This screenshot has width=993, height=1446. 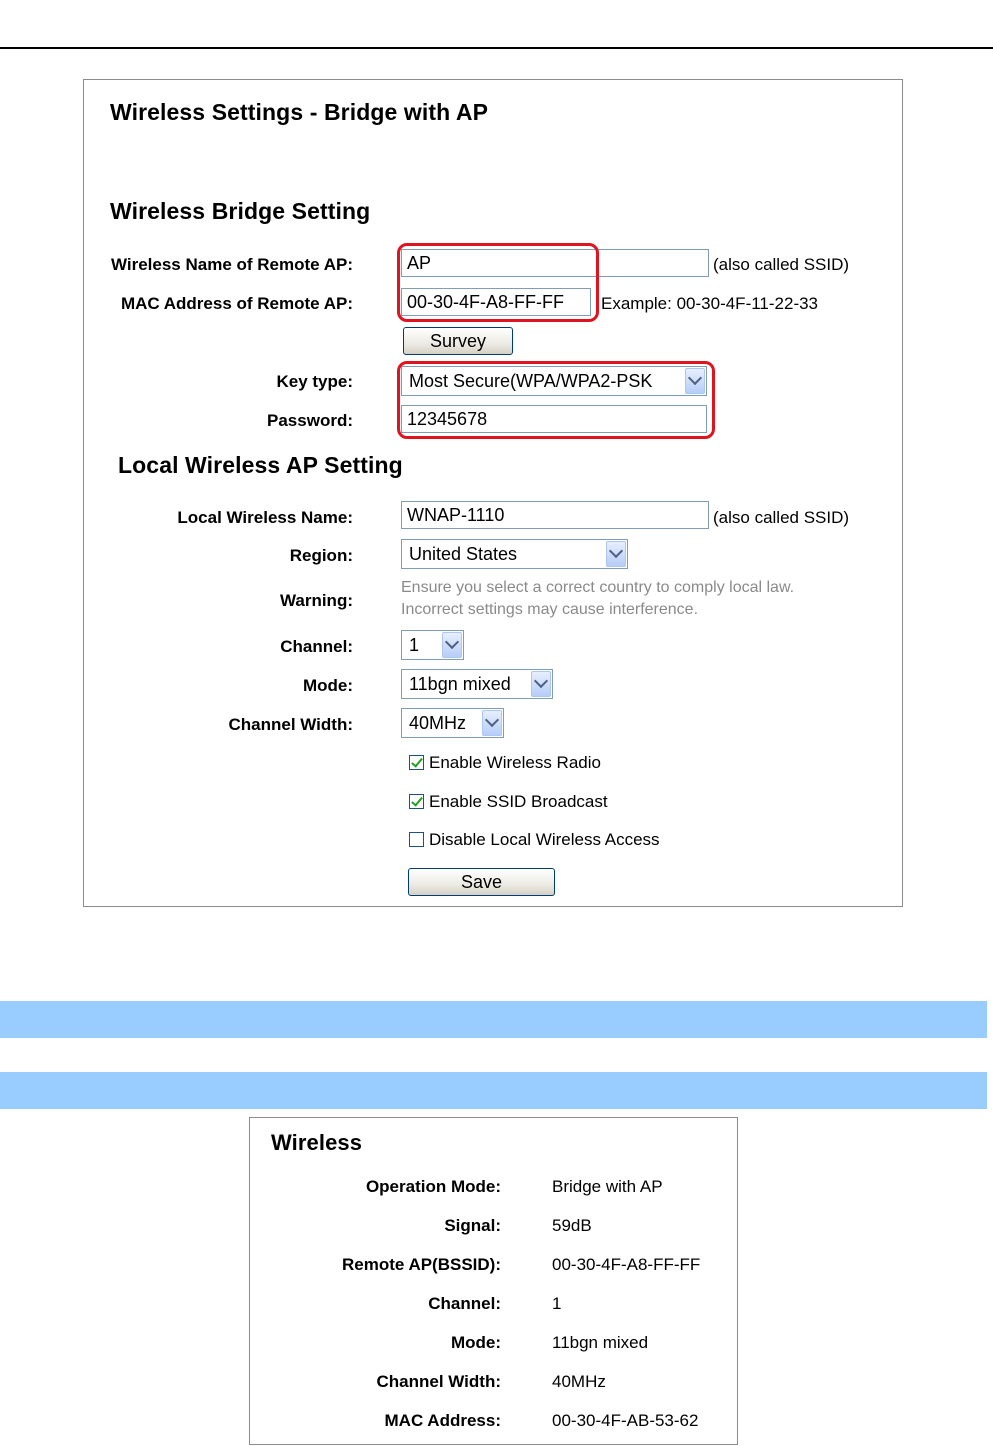 I want to click on local-section-heading: Local Wireless AP Setting, so click(x=260, y=465).